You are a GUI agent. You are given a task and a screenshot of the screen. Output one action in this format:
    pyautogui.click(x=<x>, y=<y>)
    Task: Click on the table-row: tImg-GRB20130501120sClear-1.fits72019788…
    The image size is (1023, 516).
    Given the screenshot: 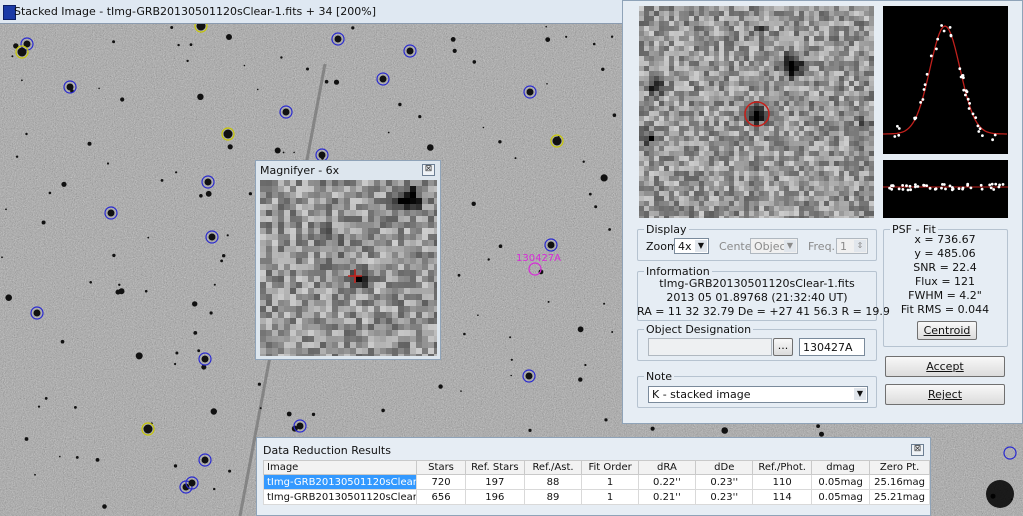 What is the action you would take?
    pyautogui.click(x=596, y=482)
    